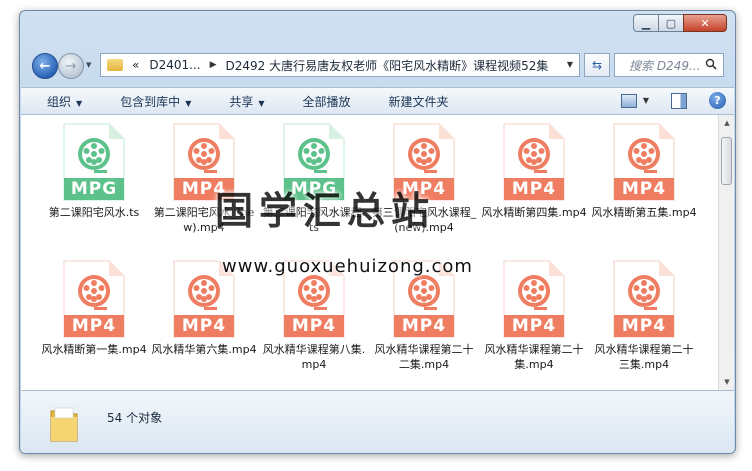 The image size is (752, 471). Describe the element at coordinates (325, 211) in the screenshot. I see `watermark-title: 国学汇总站` at that location.